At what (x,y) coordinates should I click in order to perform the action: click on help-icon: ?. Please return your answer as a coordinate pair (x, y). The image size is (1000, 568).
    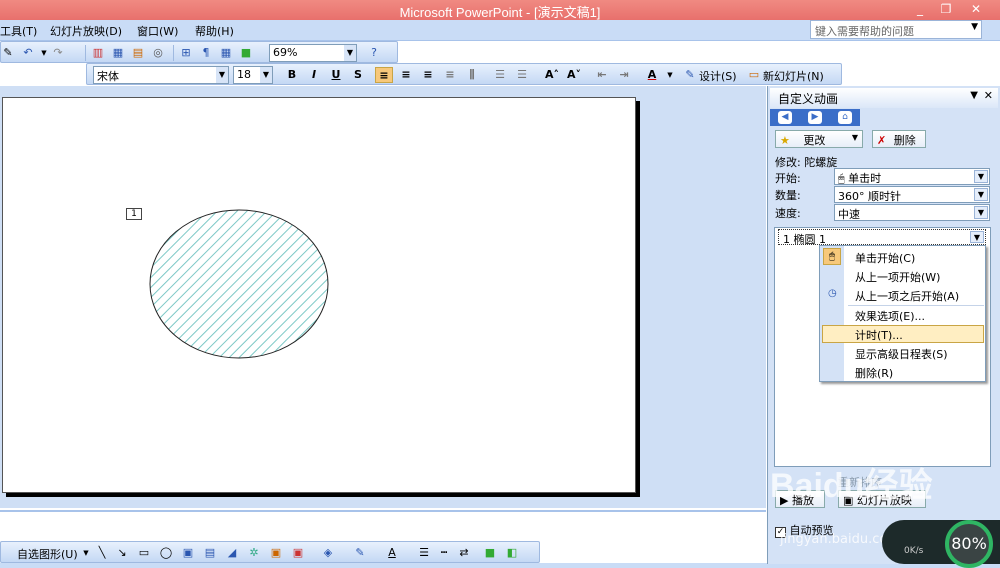
    Looking at the image, I should click on (374, 53).